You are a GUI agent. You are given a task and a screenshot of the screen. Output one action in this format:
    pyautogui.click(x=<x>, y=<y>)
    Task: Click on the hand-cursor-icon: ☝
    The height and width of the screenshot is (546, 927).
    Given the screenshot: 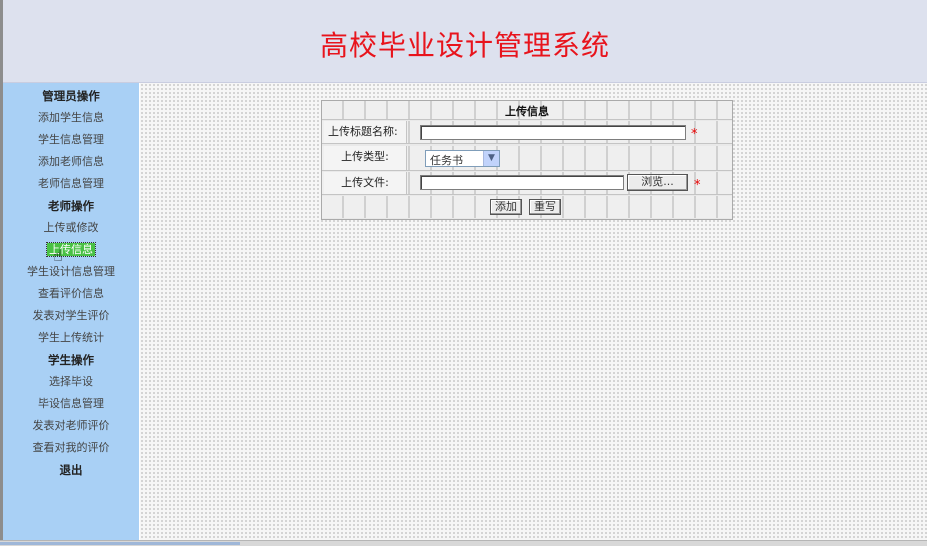 What is the action you would take?
    pyautogui.click(x=58, y=255)
    